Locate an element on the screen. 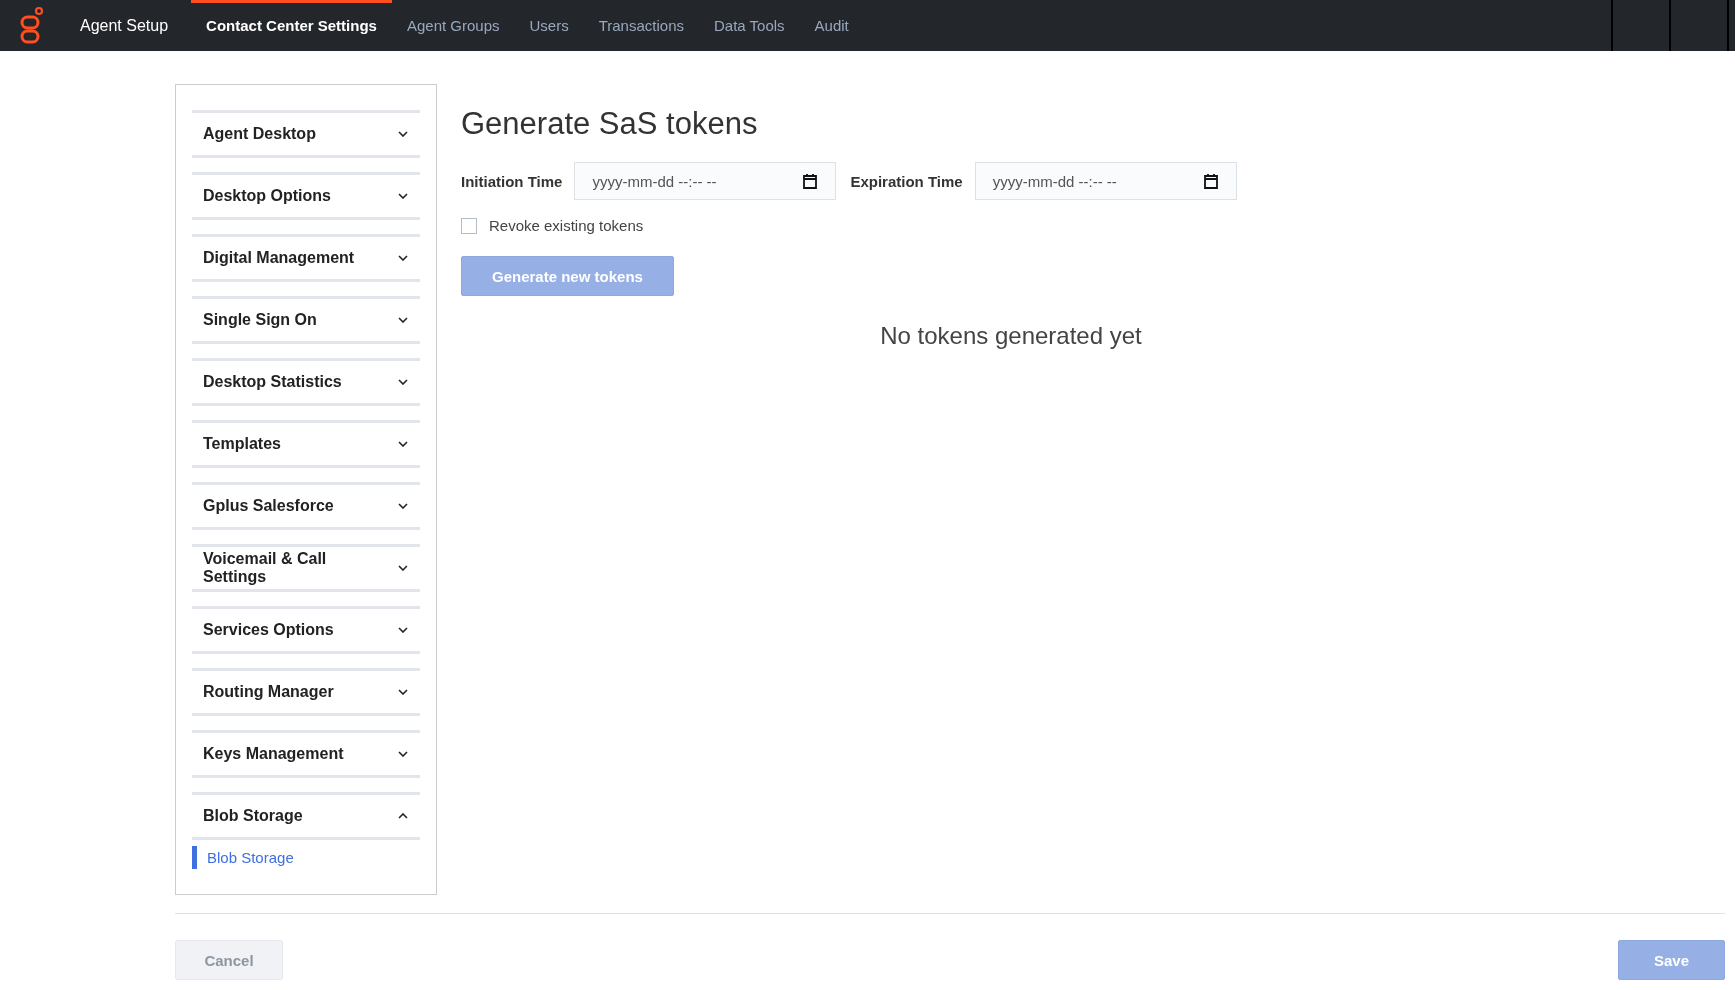 The width and height of the screenshot is (1735, 990). accordion-header: Single Sign On is located at coordinates (306, 320).